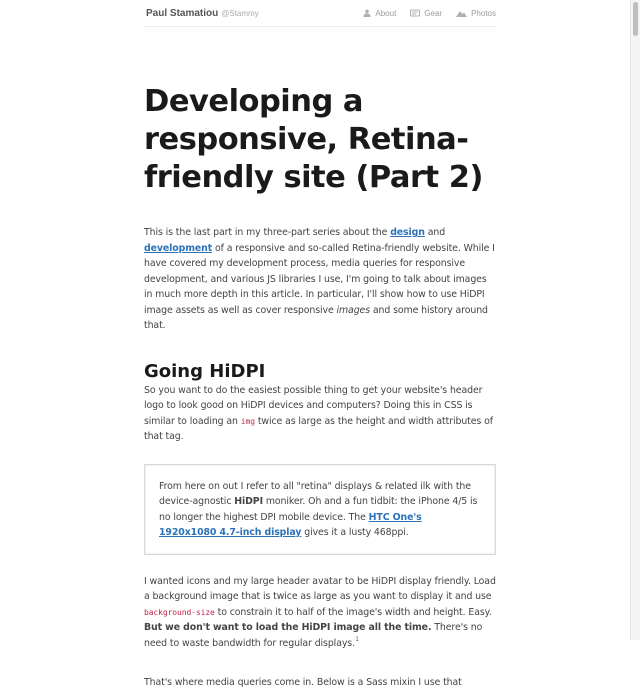 Image resolution: width=640 pixels, height=691 pixels. What do you see at coordinates (357, 639) in the screenshot?
I see `footnote-link: 1` at bounding box center [357, 639].